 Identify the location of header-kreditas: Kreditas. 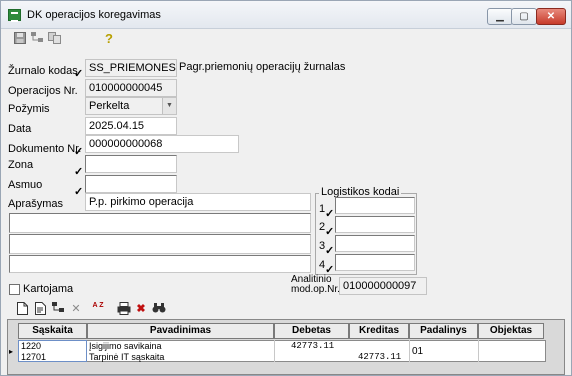
(379, 331).